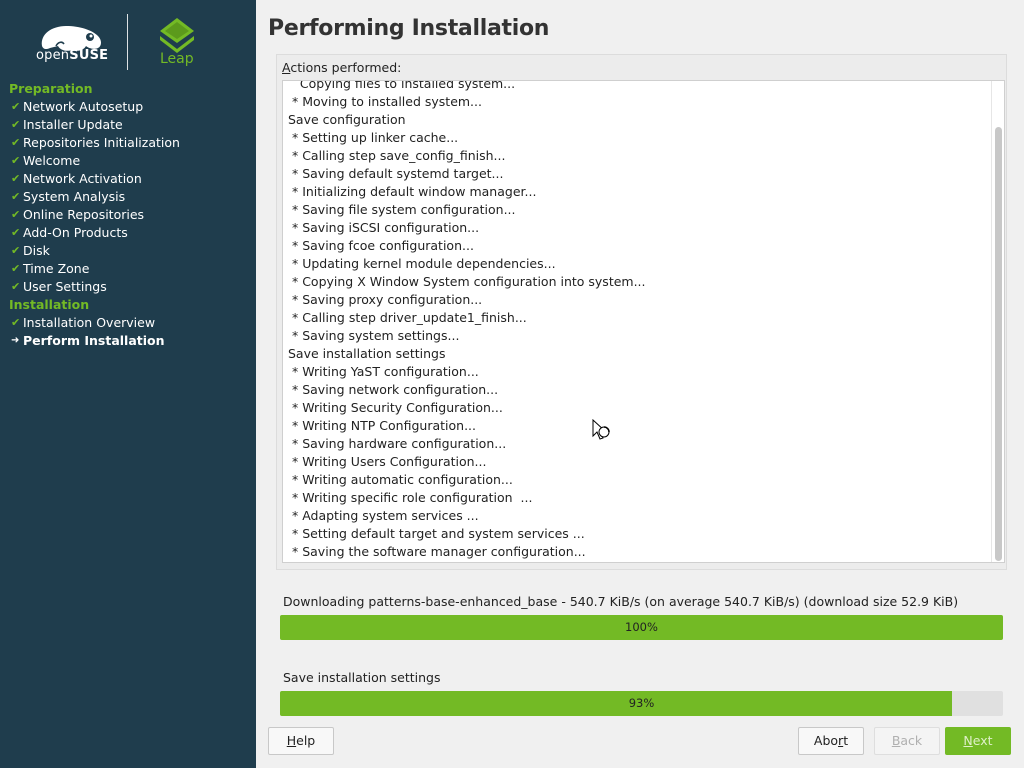 This screenshot has height=768, width=1024. I want to click on step-item-label: Online Repositories, so click(84, 214).